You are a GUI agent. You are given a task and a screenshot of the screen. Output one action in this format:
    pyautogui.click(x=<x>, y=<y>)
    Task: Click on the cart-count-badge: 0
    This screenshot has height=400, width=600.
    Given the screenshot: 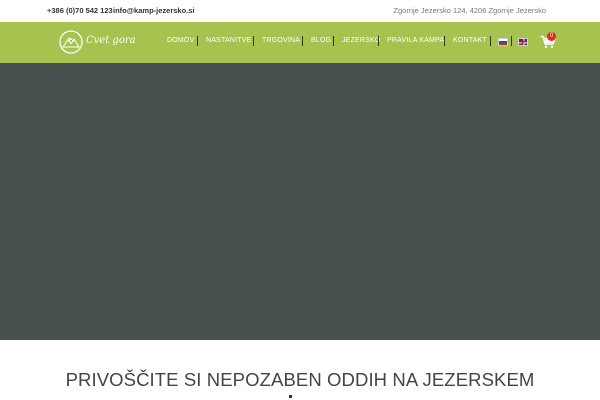 What is the action you would take?
    pyautogui.click(x=551, y=36)
    